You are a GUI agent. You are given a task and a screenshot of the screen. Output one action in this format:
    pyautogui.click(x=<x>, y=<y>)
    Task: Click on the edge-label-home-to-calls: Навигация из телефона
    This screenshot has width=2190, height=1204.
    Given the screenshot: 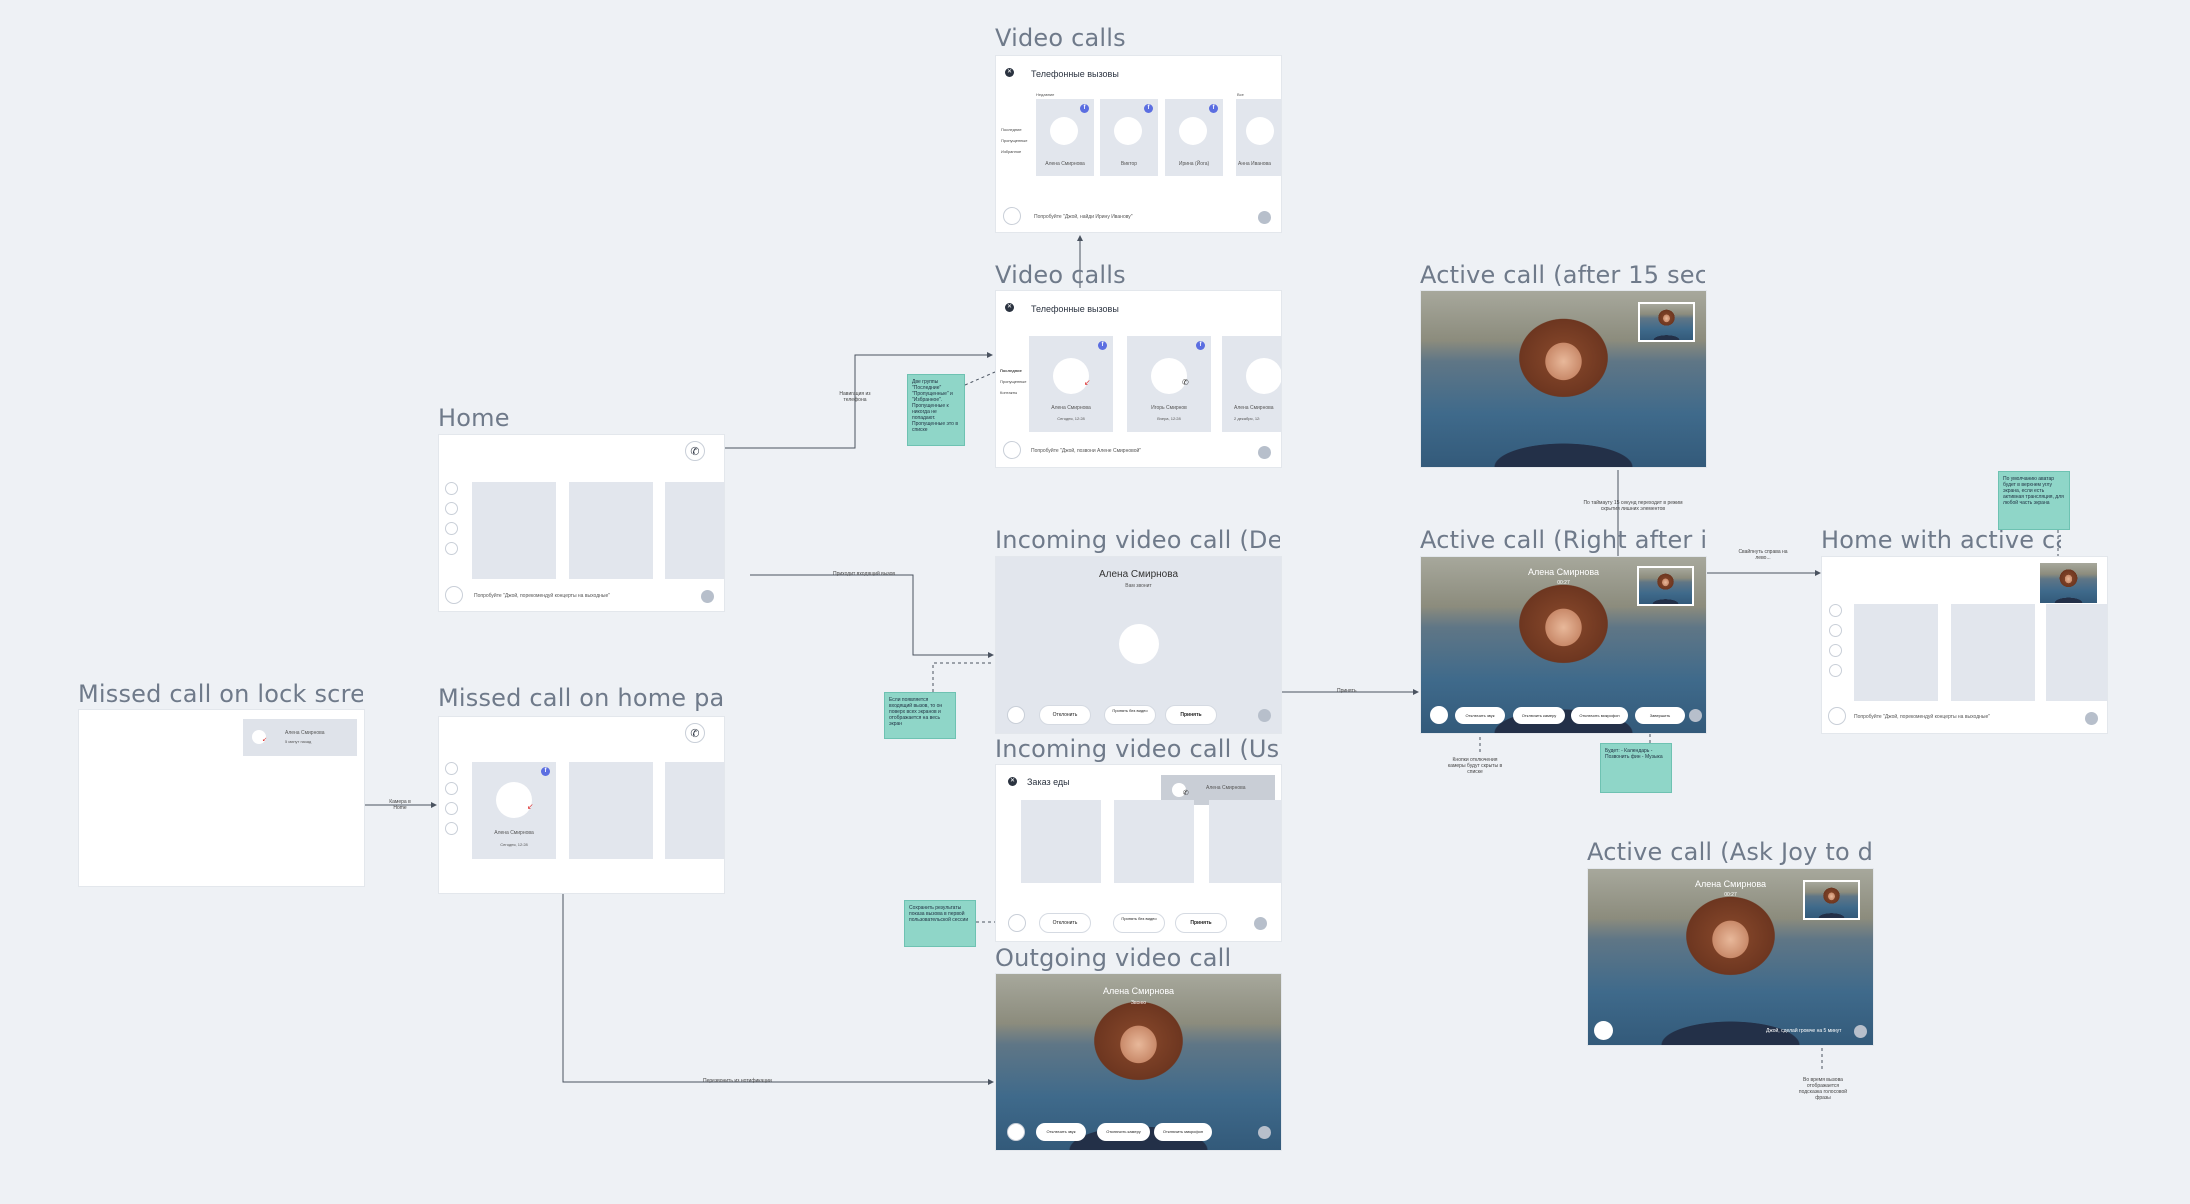 What is the action you would take?
    pyautogui.click(x=855, y=397)
    